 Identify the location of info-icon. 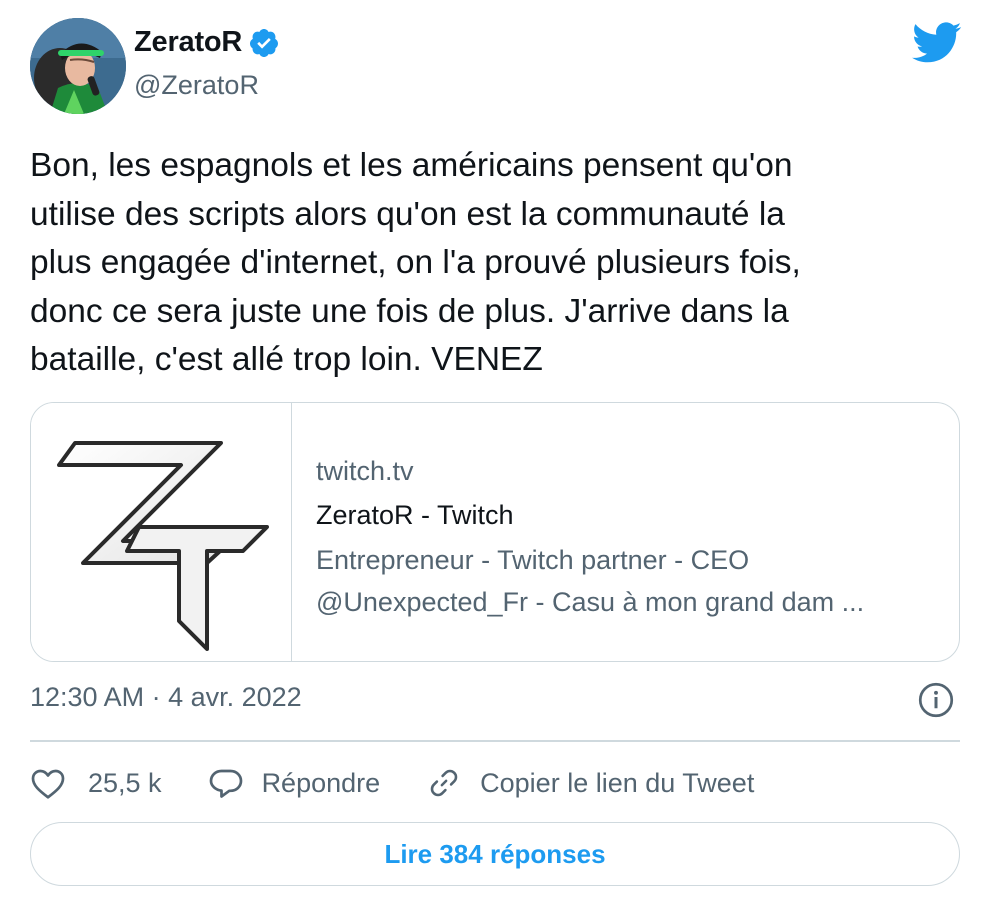
(936, 700).